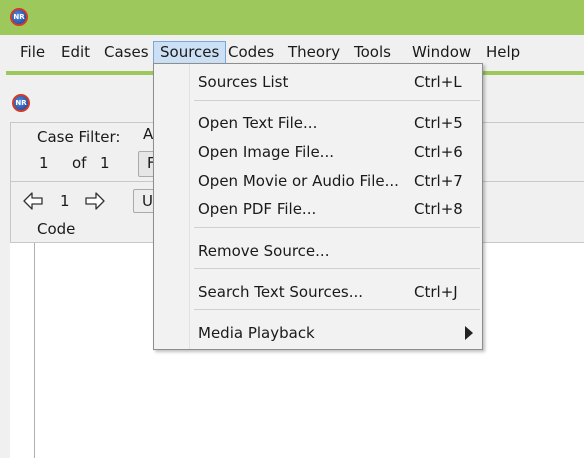  I want to click on previous-arrow-icon, so click(33, 201).